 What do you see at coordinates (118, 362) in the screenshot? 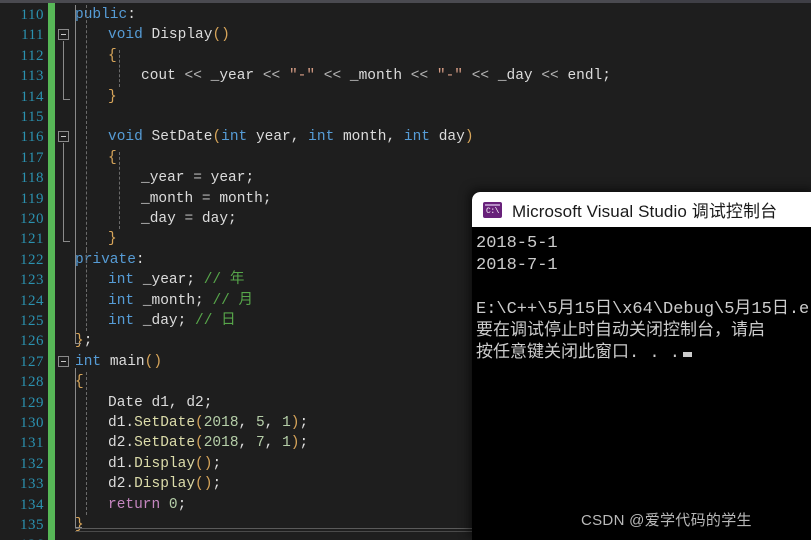
I see `code-line: int main()` at bounding box center [118, 362].